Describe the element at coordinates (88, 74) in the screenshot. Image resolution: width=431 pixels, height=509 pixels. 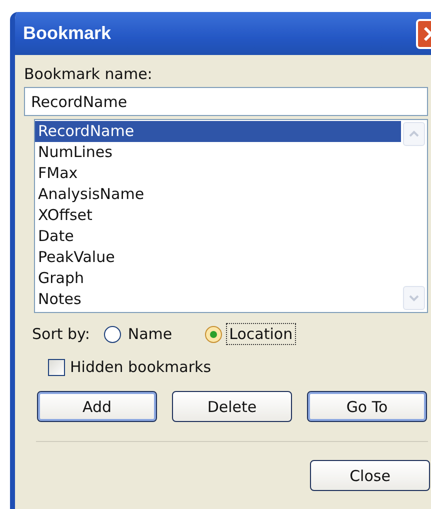
I see `field-label: Bookmark name:` at that location.